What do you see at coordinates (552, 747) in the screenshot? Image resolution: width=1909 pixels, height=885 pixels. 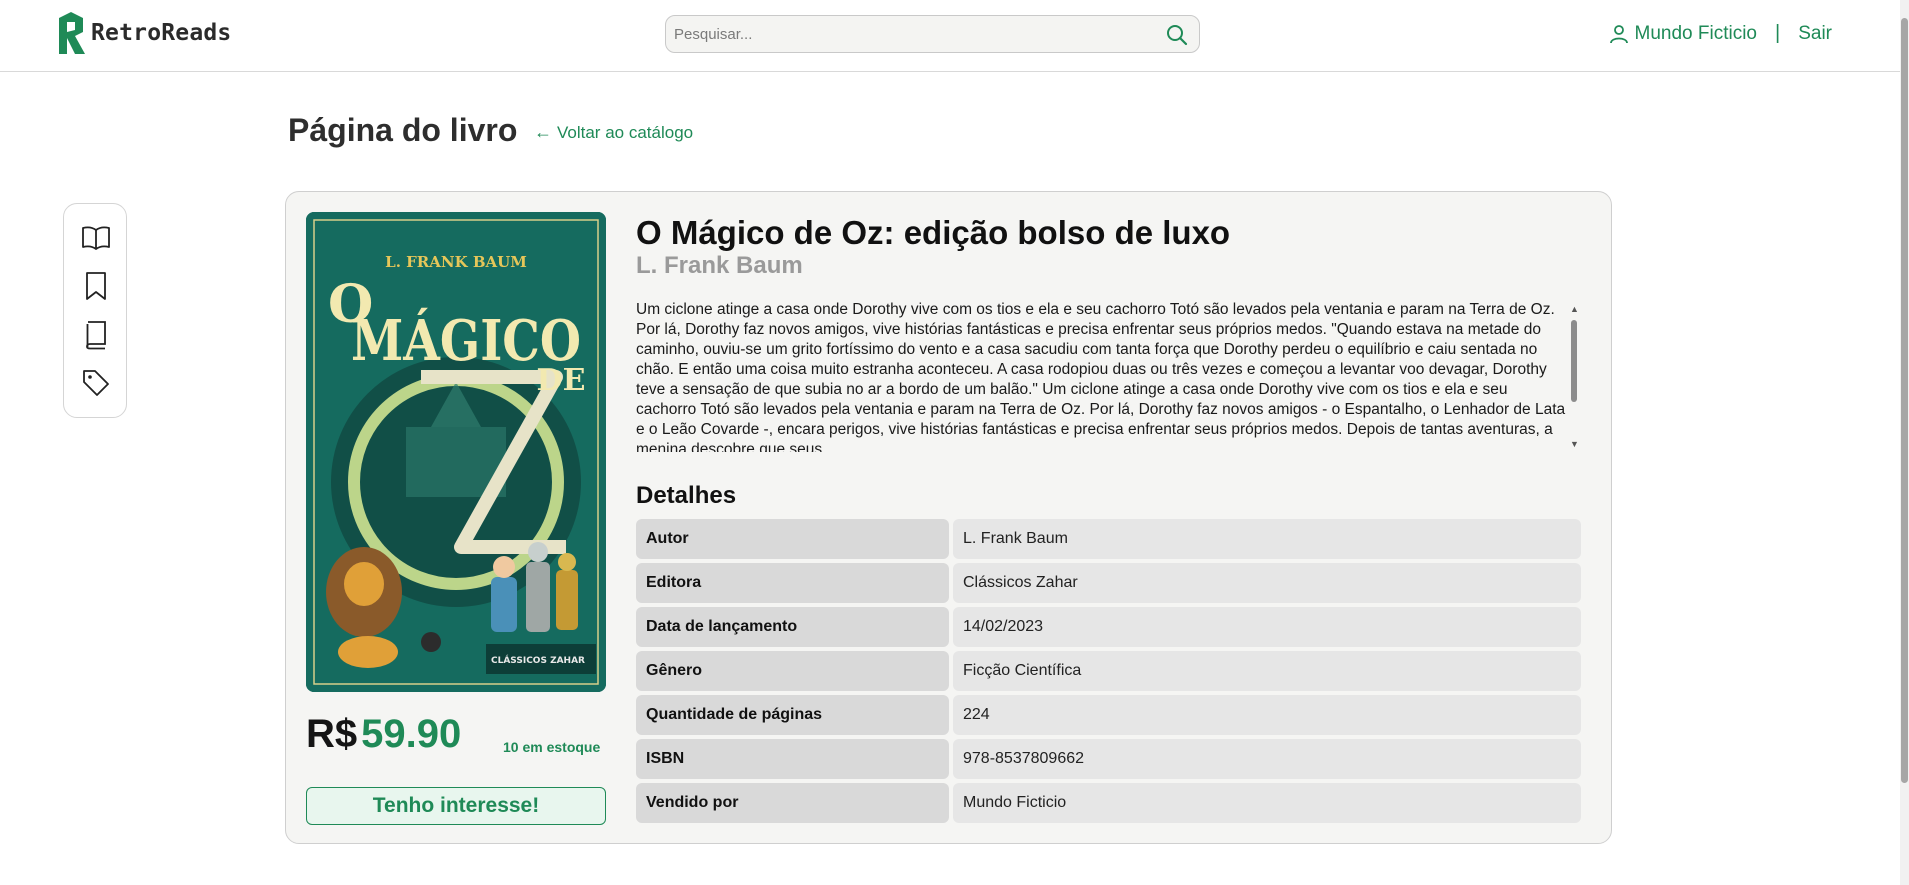 I see `stock-status: 10 em estoque` at bounding box center [552, 747].